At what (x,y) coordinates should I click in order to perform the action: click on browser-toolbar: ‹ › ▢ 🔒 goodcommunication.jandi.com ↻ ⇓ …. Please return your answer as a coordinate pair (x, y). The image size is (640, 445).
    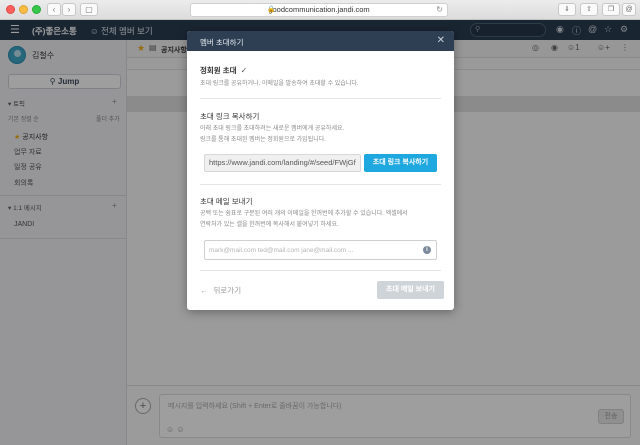
    Looking at the image, I should click on (320, 10).